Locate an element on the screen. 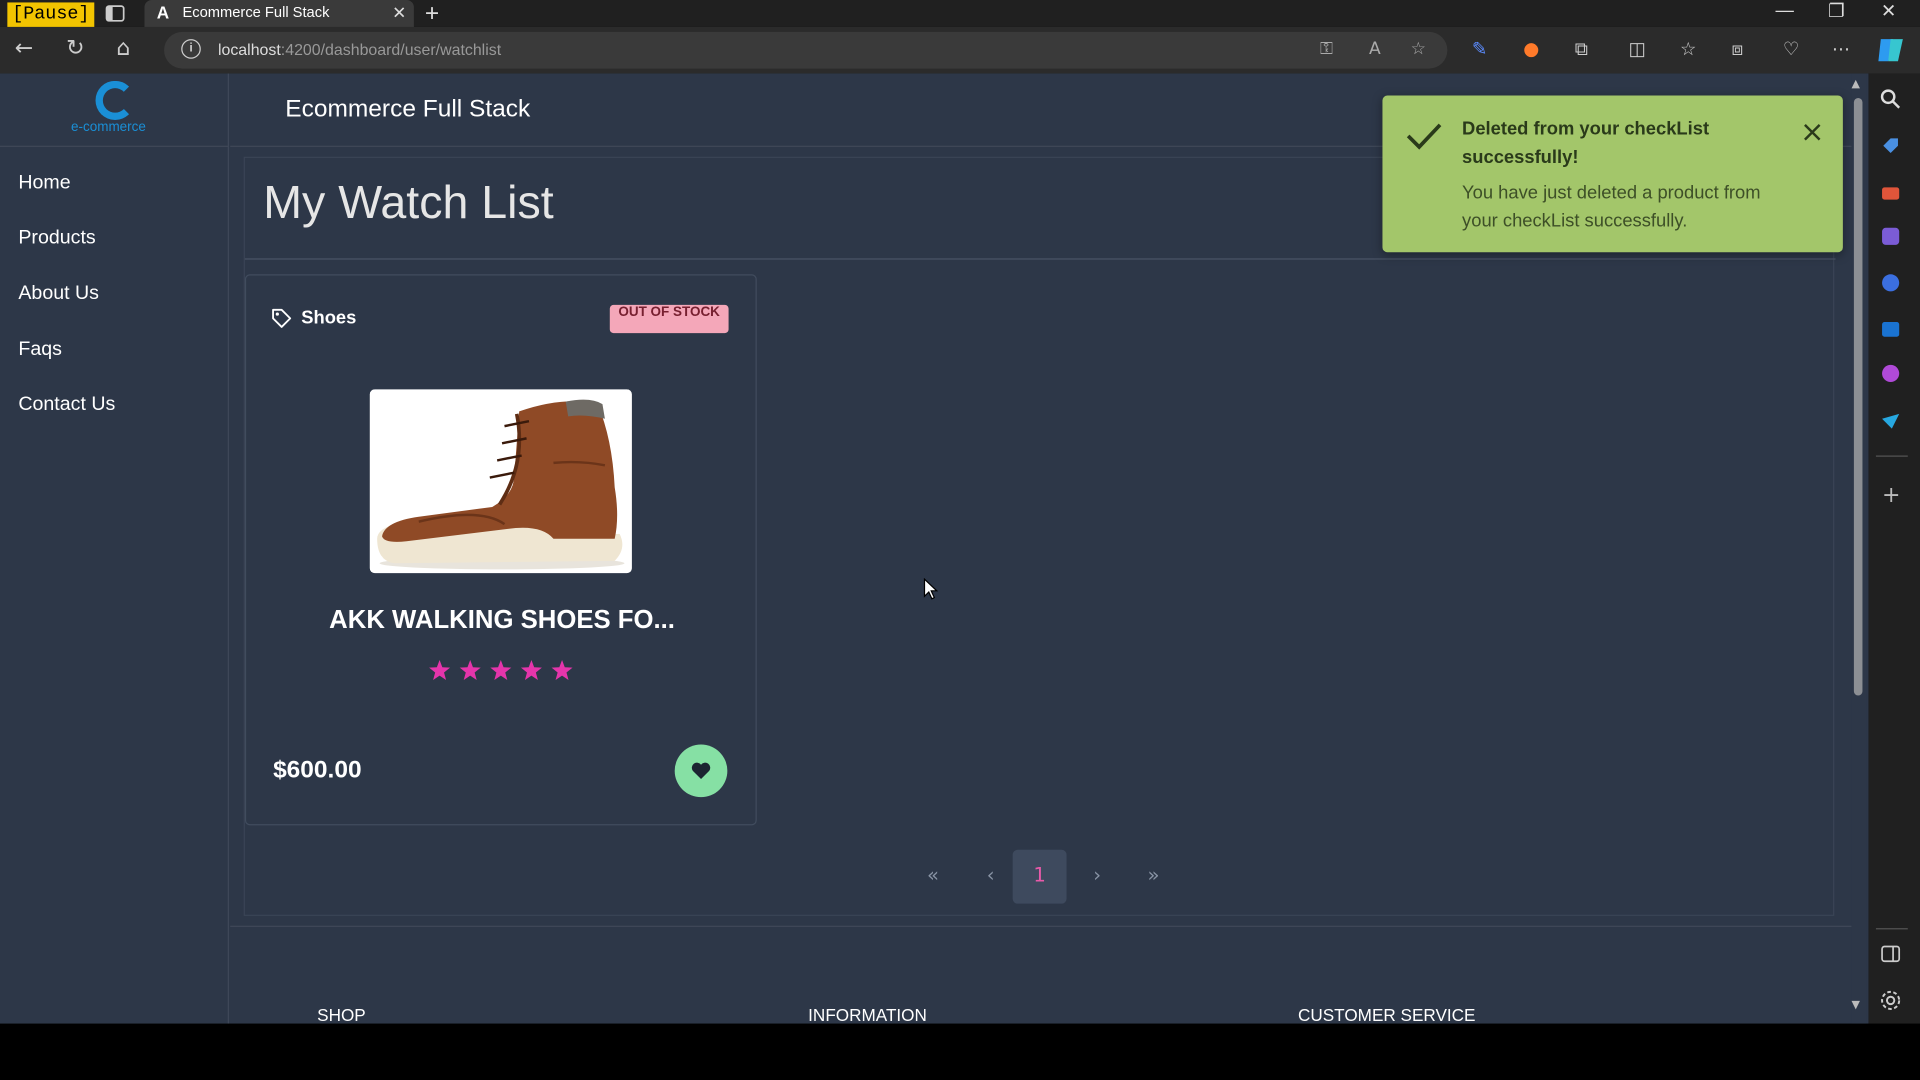 This screenshot has height=1080, width=1920. favorites-icon: ☆ is located at coordinates (1688, 49).